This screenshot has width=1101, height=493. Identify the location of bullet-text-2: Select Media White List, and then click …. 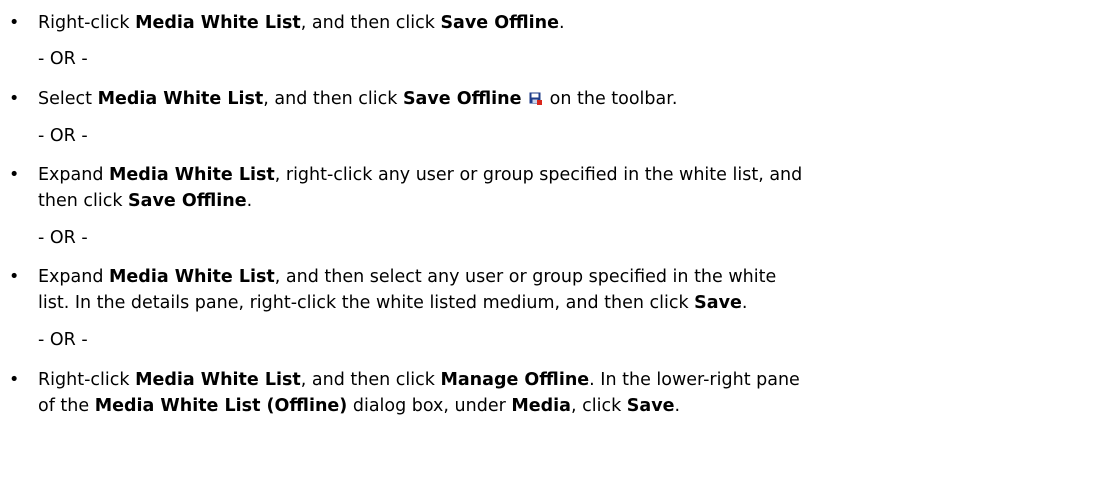
(563, 99).